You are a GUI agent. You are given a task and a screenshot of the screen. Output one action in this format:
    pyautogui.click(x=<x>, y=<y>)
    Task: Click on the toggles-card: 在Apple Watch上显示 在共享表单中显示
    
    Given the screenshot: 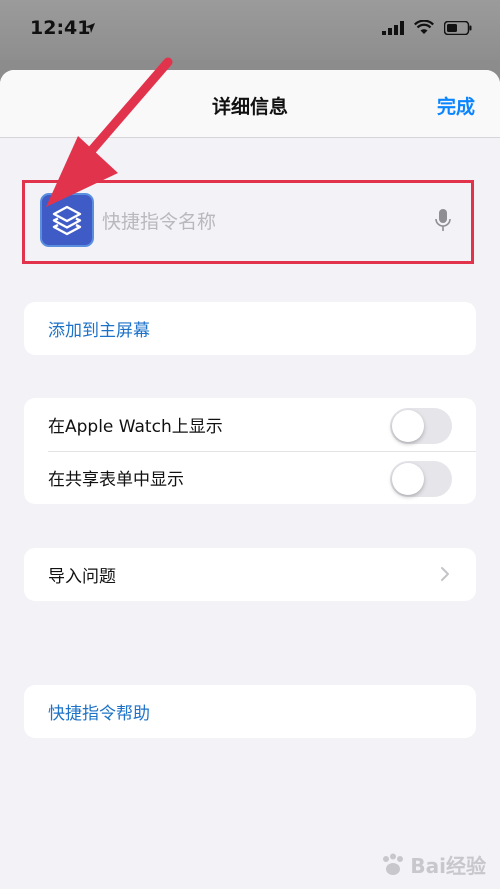 What is the action you would take?
    pyautogui.click(x=250, y=451)
    